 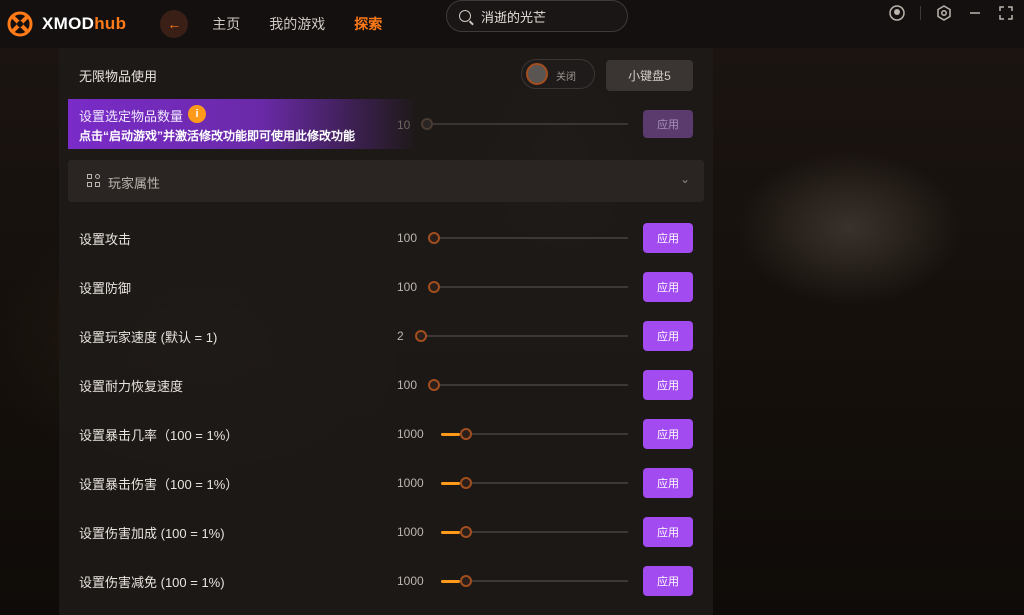 What do you see at coordinates (217, 136) in the screenshot?
I see `banner-message: 点击“启动游戏”并激活修改功能即可使用此修改功能` at bounding box center [217, 136].